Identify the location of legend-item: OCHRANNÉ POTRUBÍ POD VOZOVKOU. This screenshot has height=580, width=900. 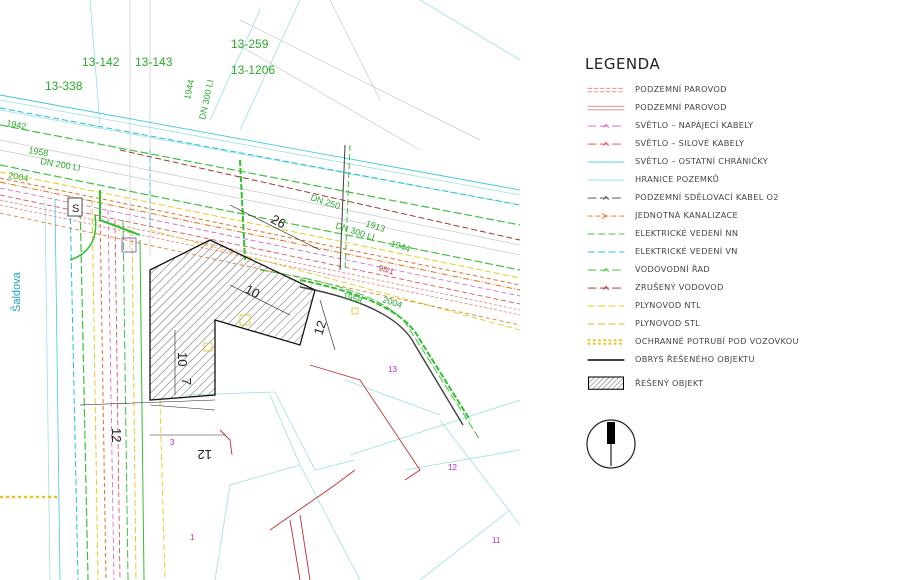
(735, 342).